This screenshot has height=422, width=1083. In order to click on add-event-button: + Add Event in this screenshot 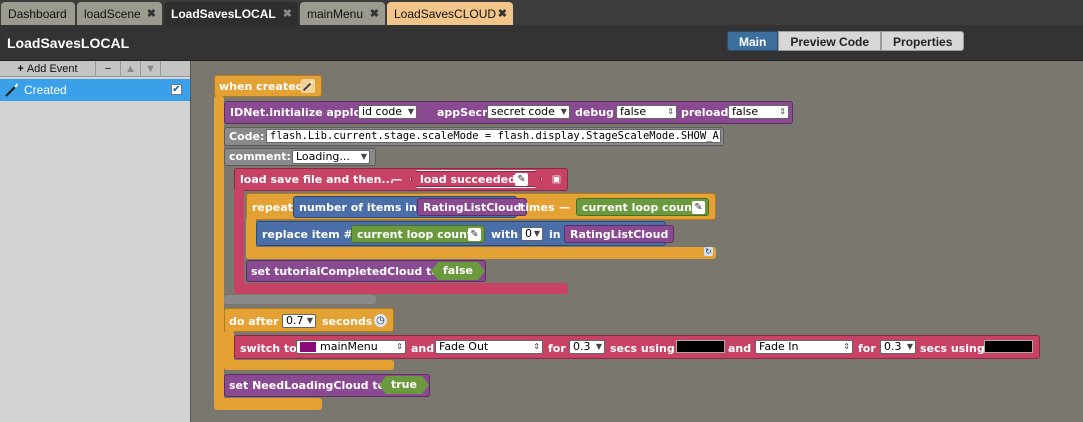, I will do `click(48, 68)`.